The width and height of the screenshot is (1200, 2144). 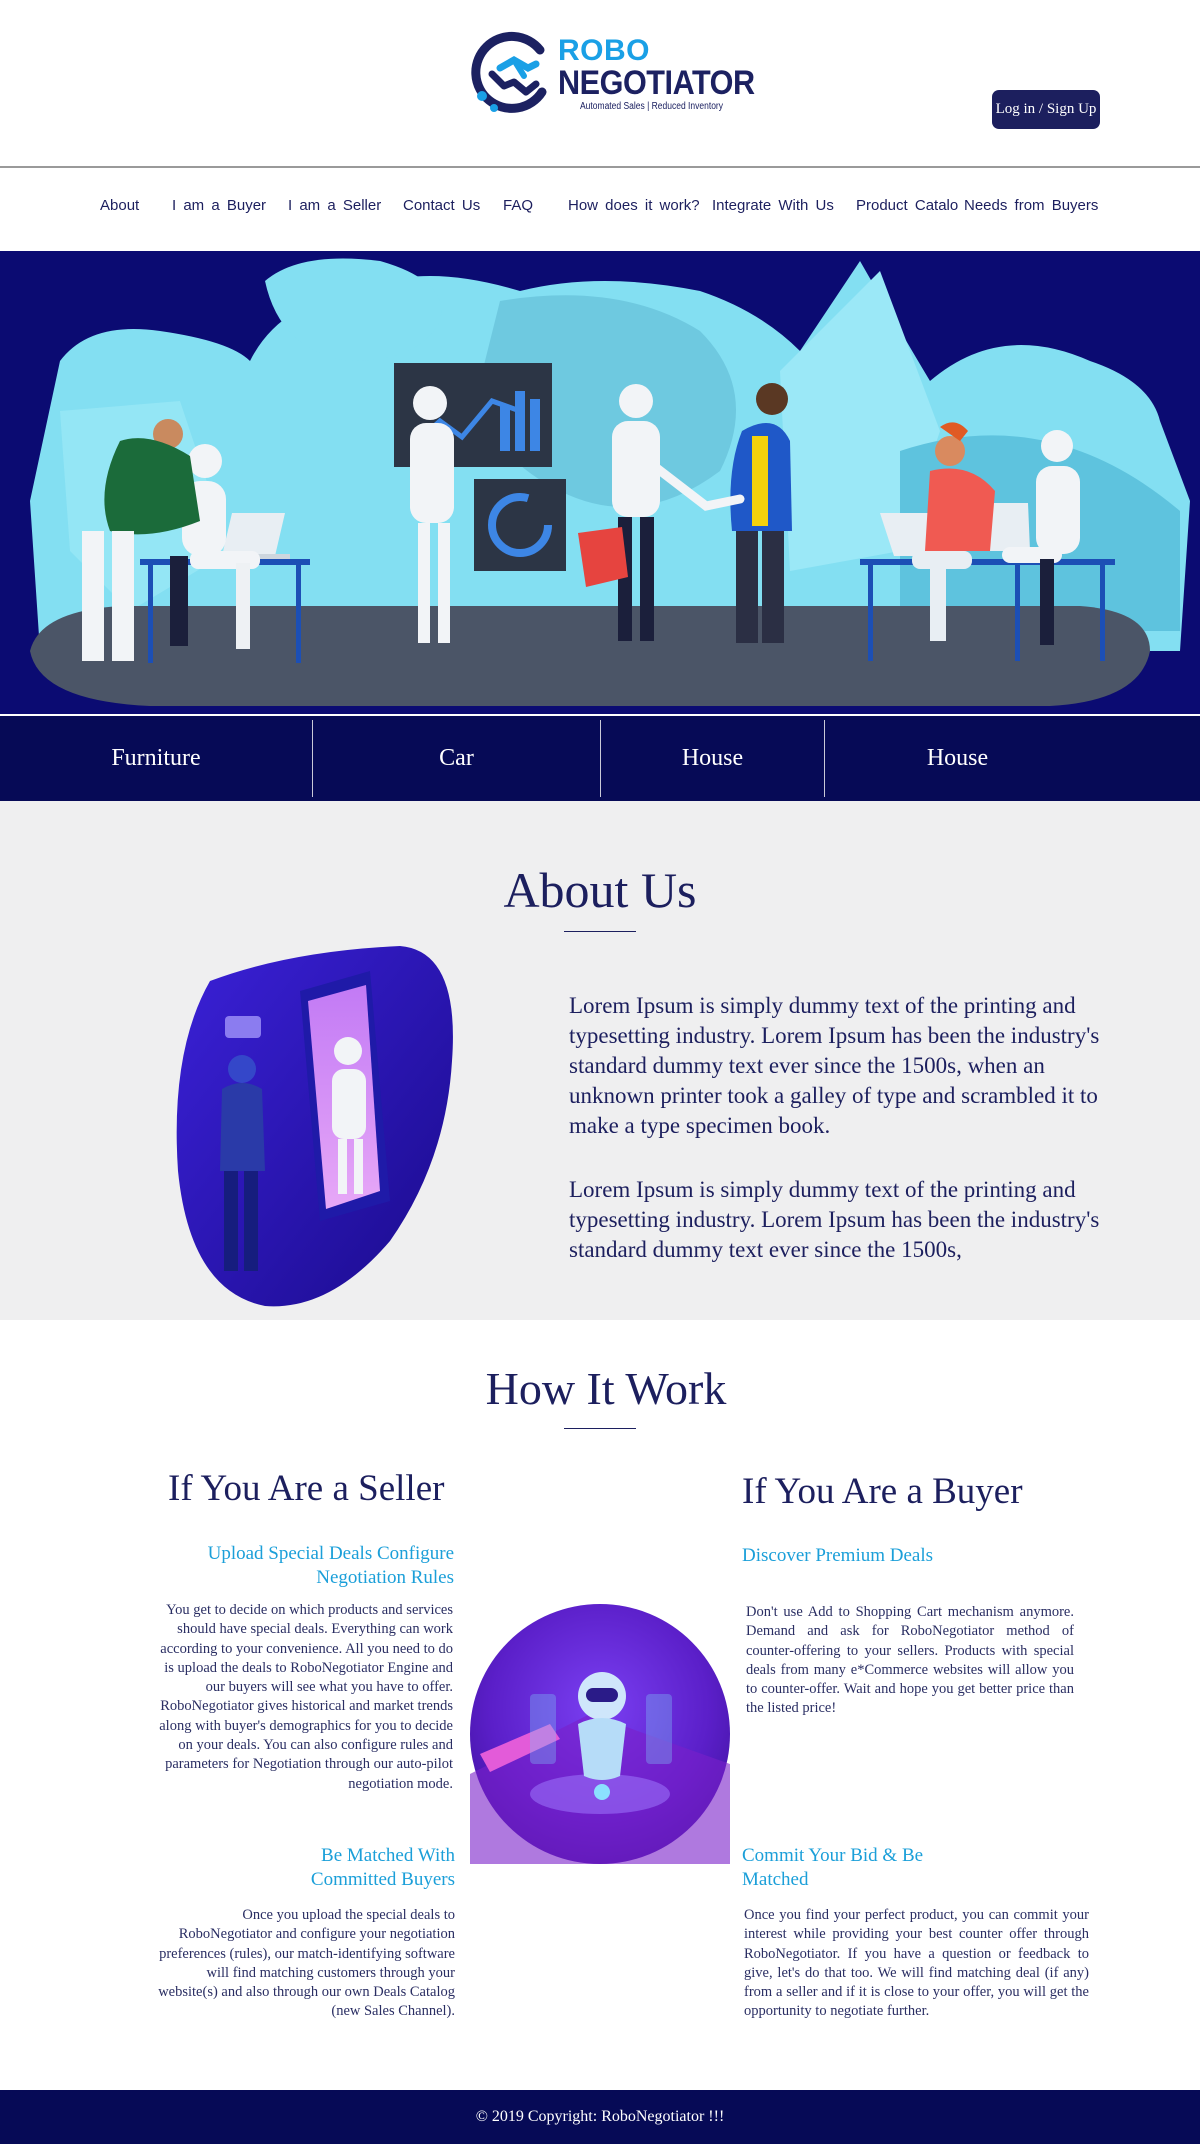 I want to click on logo-text-top: ROBO, so click(x=604, y=50).